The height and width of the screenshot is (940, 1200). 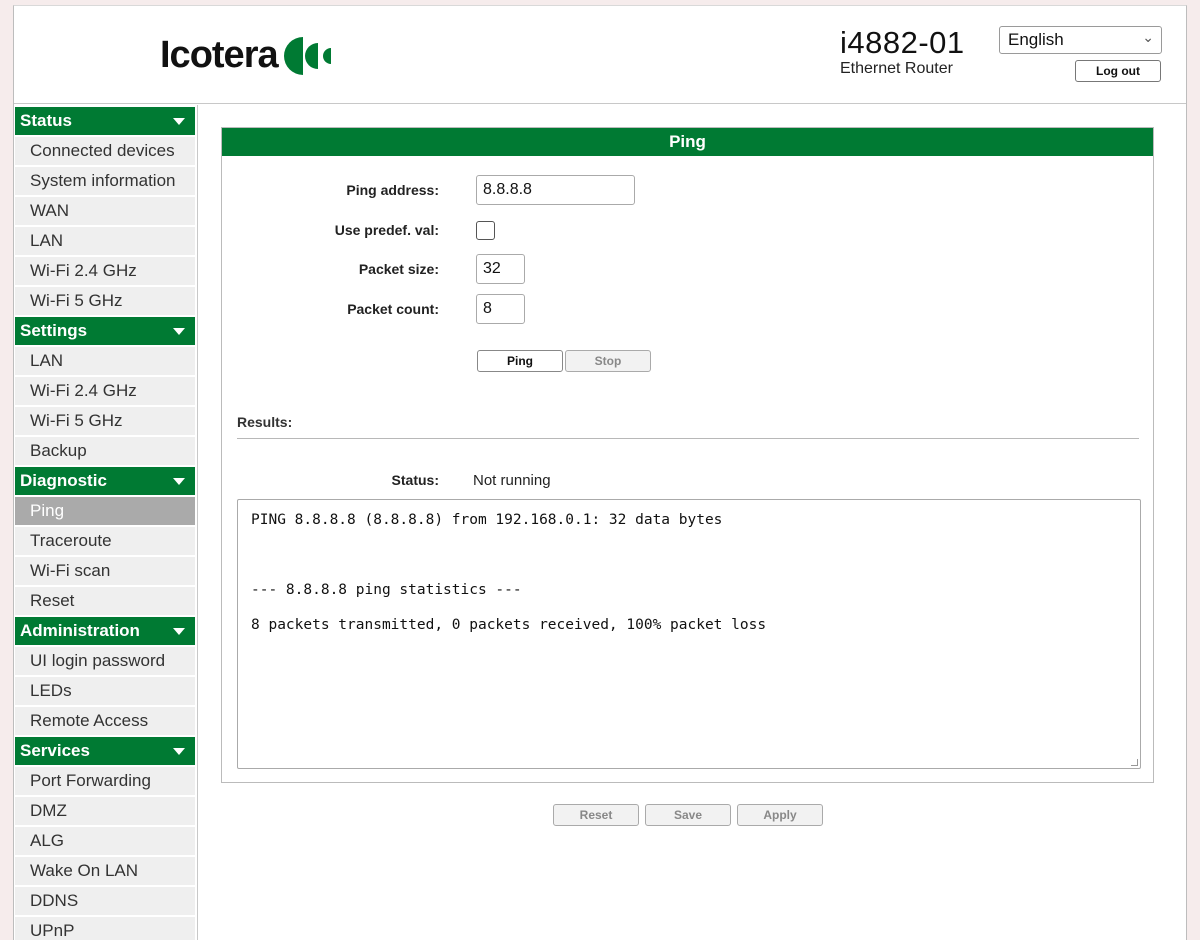 I want to click on sidebar-item-remote-access: Remote Access, so click(x=105, y=721).